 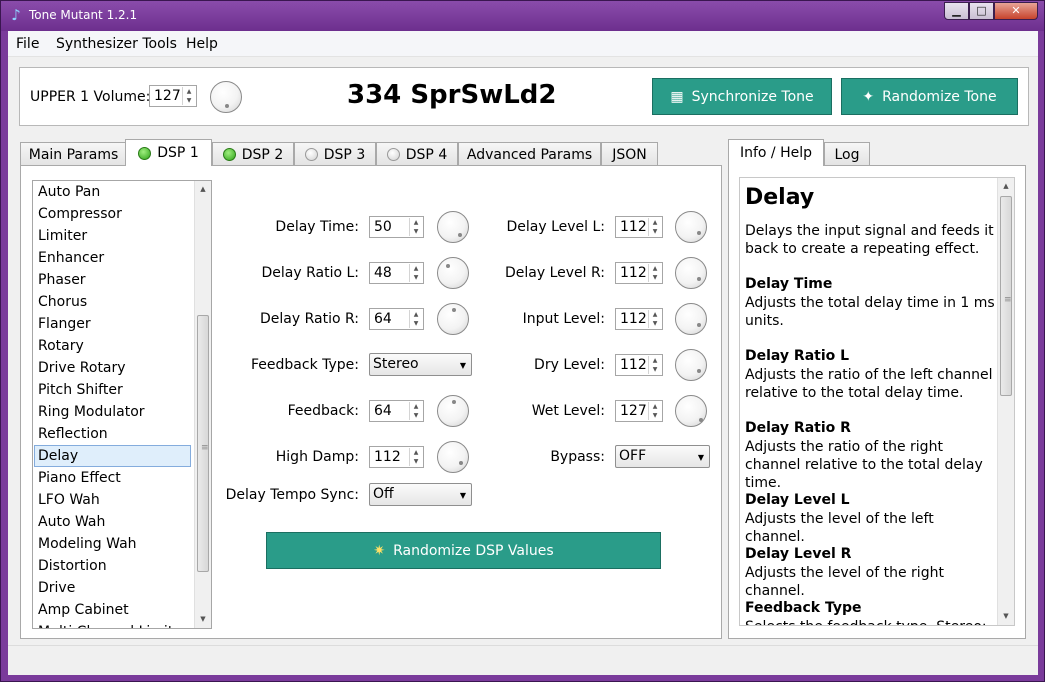 What do you see at coordinates (453, 319) in the screenshot?
I see `delay-ratio-r-knob` at bounding box center [453, 319].